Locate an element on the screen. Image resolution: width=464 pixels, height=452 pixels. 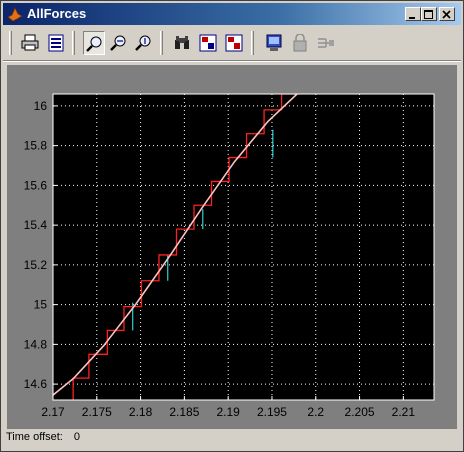
parameters-button is located at coordinates (56, 43).